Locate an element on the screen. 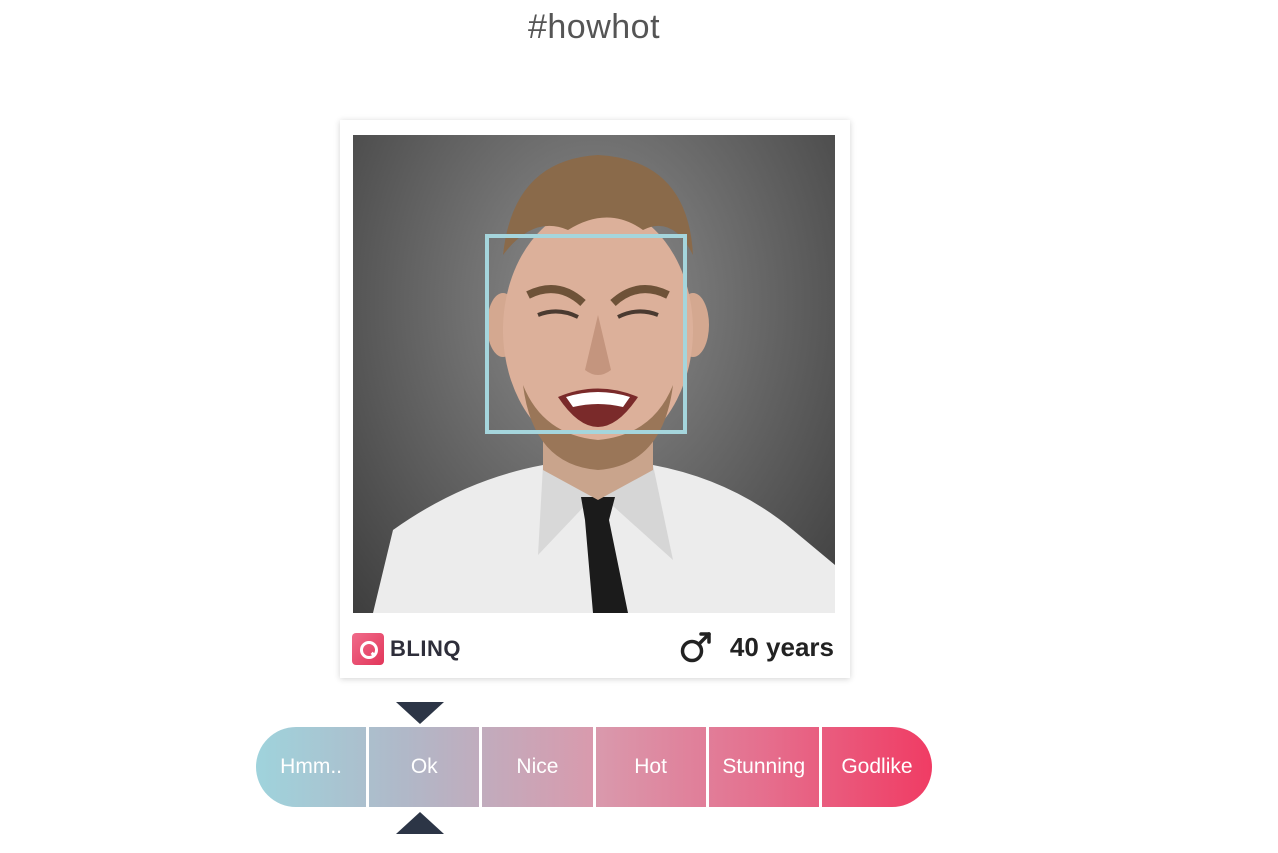  rating-option-hmm: Hmm.. is located at coordinates (313, 767).